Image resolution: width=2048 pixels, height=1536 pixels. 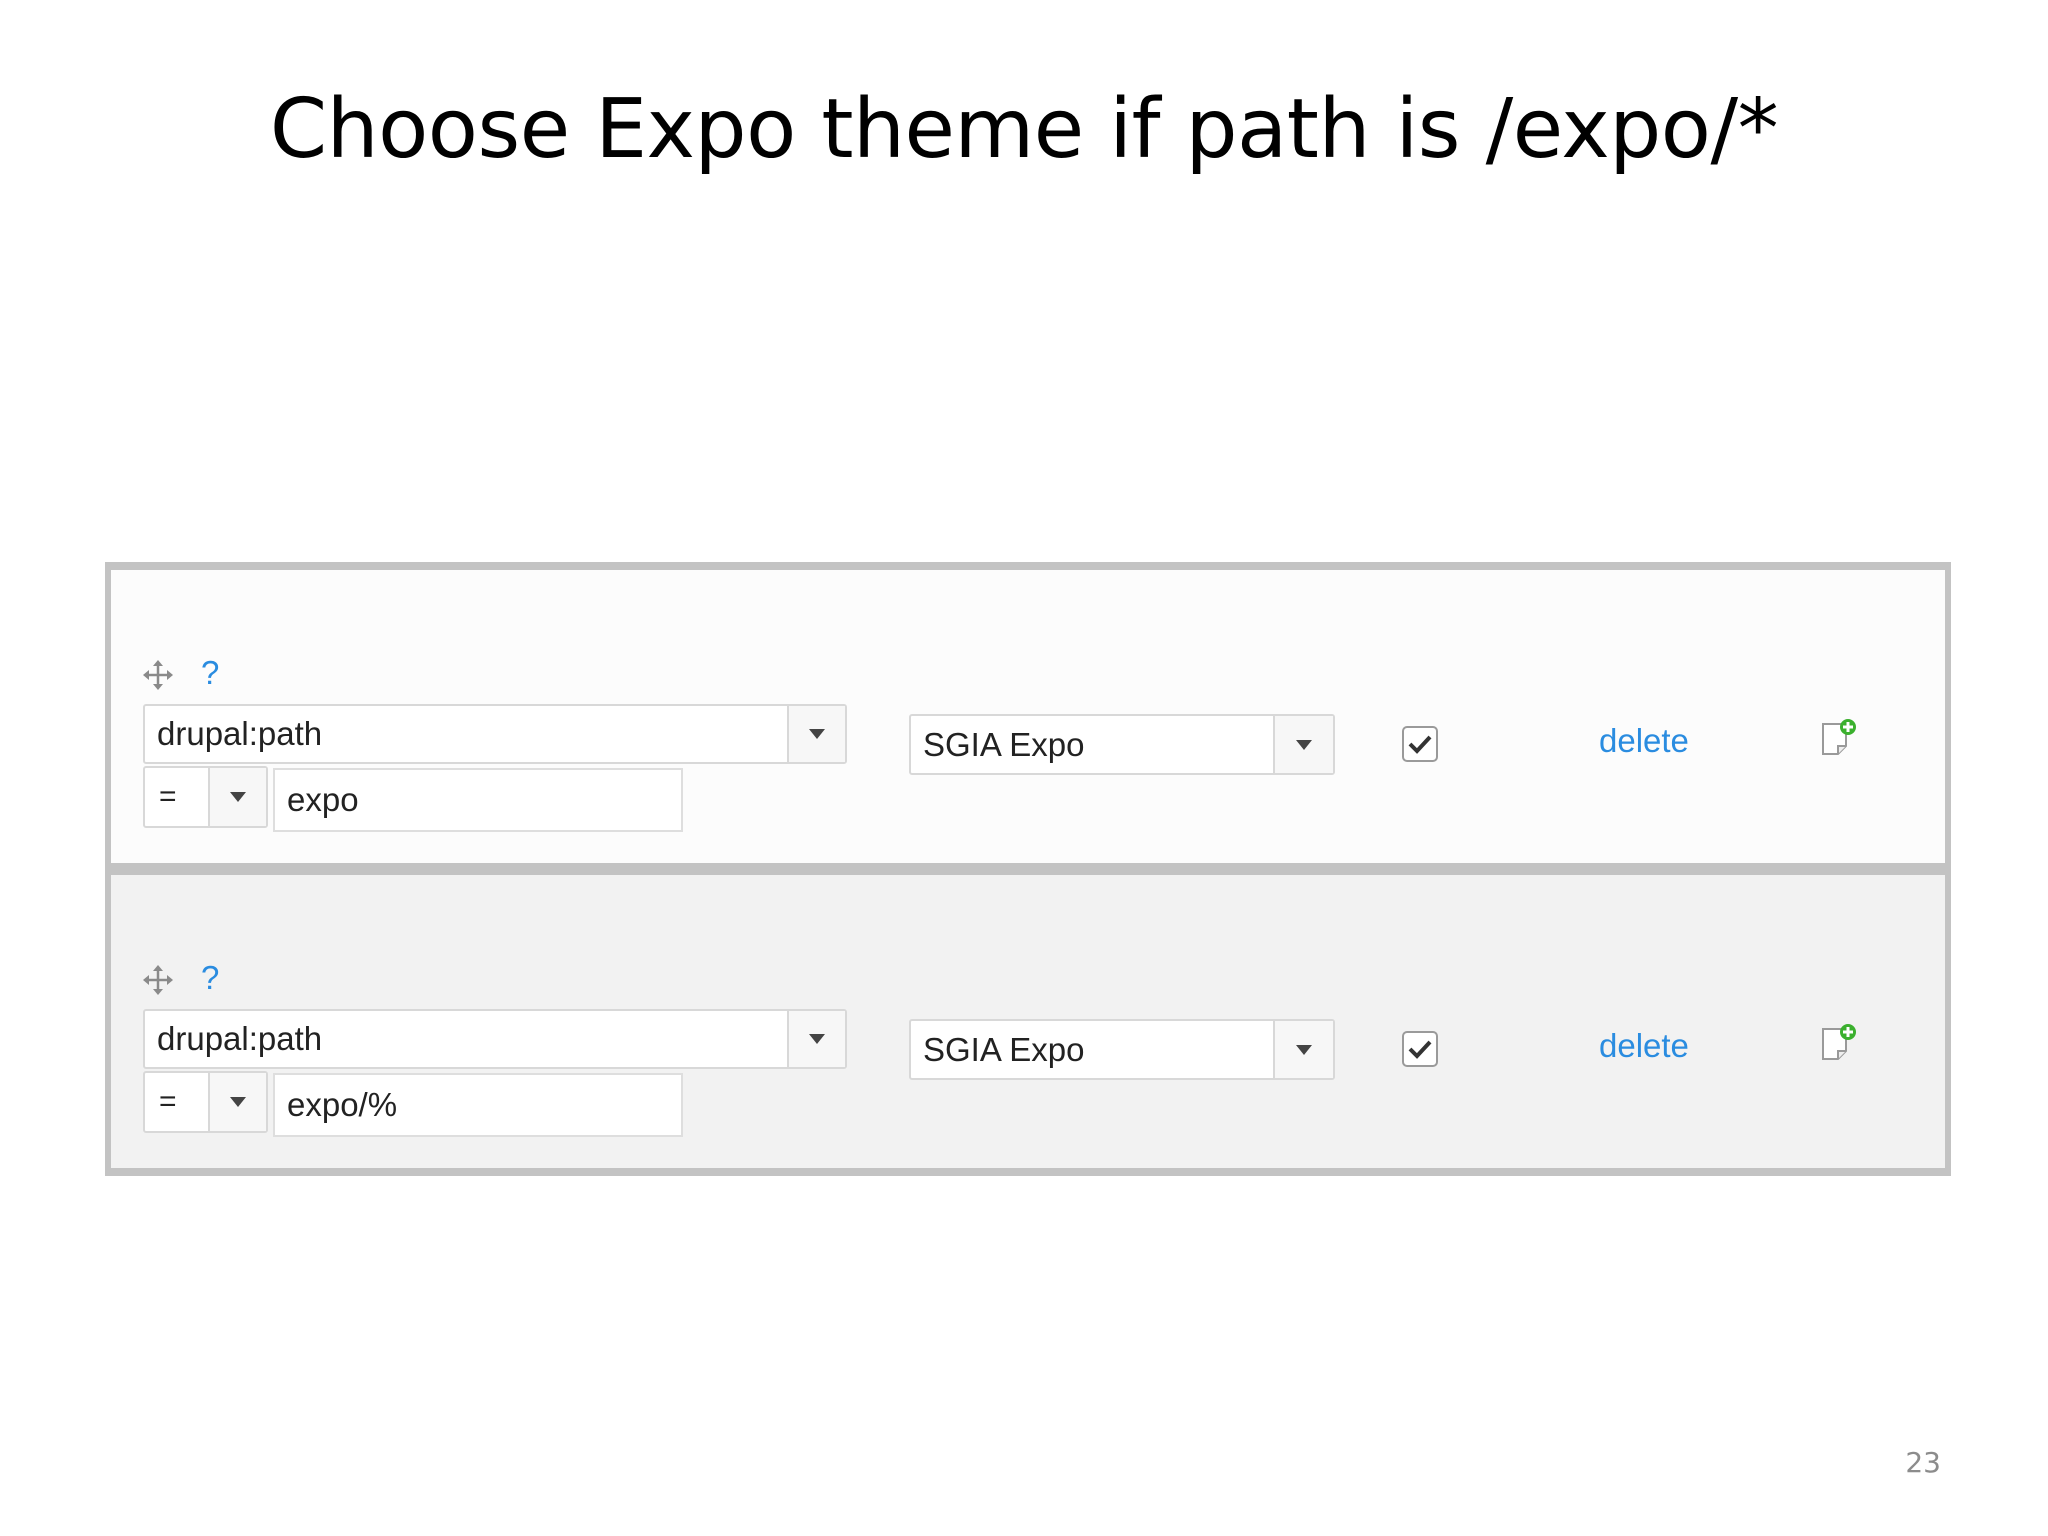 What do you see at coordinates (1024, 129) in the screenshot?
I see `slide-title: Choose Expo theme if path is /expo/*` at bounding box center [1024, 129].